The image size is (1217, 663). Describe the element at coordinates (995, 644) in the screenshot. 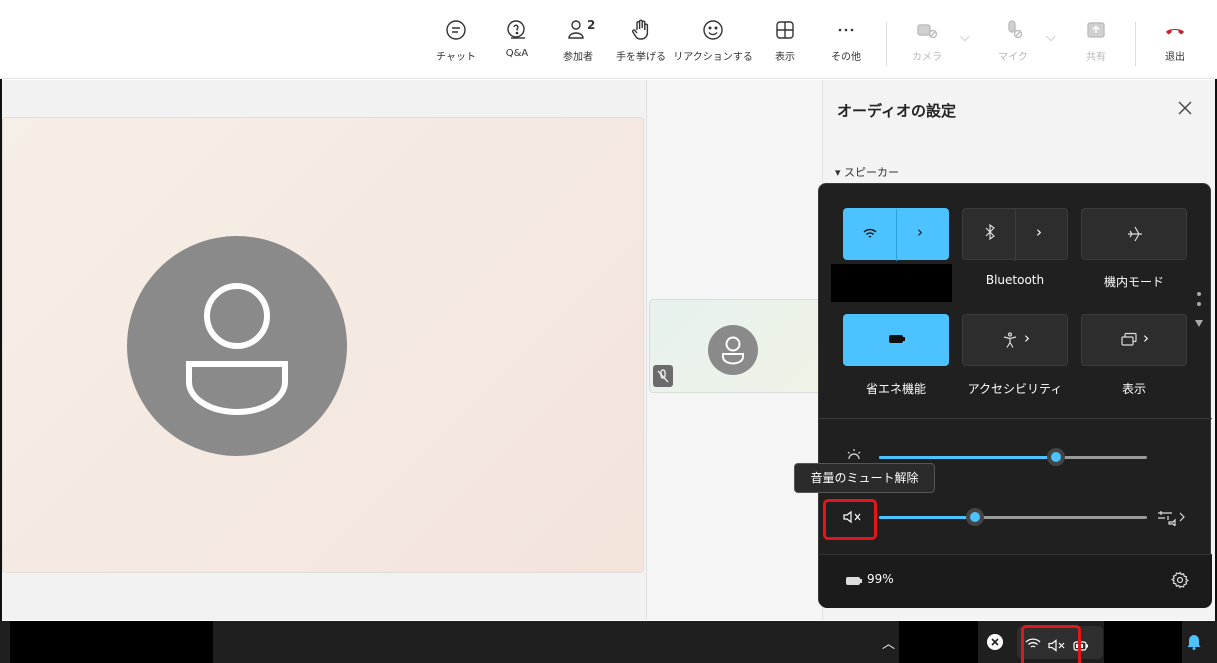

I see `close-circle-icon` at that location.